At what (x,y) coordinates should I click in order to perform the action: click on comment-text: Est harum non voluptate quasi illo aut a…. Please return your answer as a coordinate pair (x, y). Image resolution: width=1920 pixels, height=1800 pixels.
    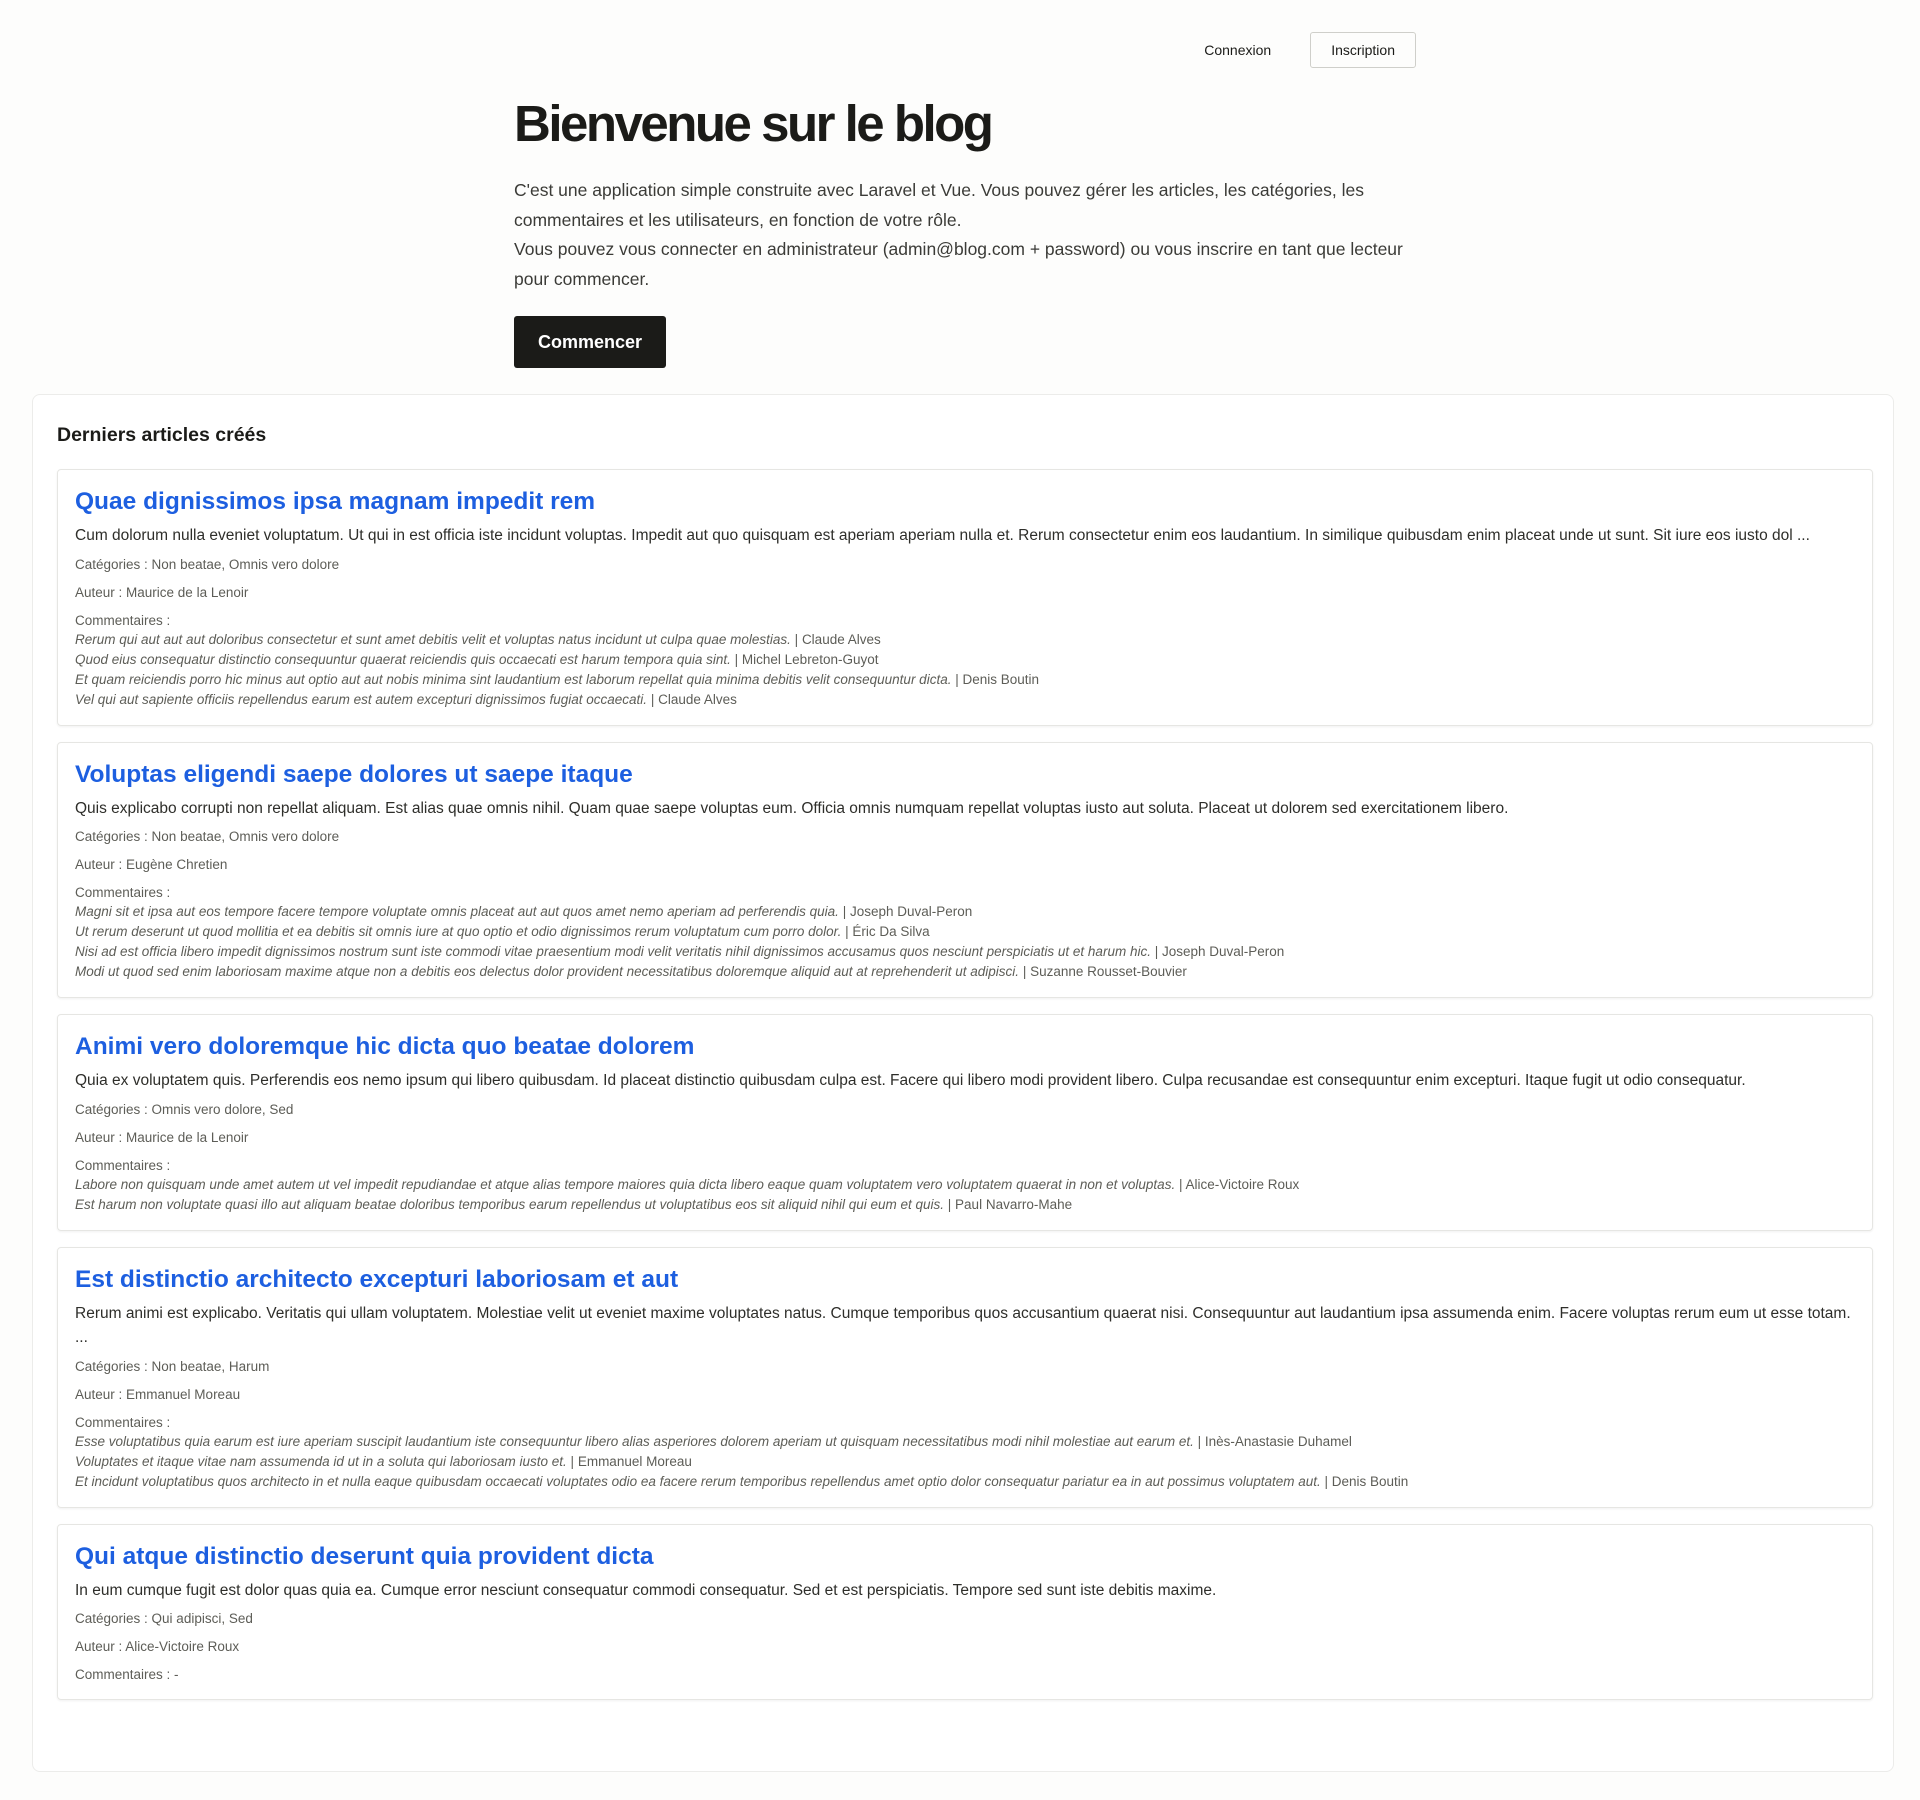
    Looking at the image, I should click on (510, 1204).